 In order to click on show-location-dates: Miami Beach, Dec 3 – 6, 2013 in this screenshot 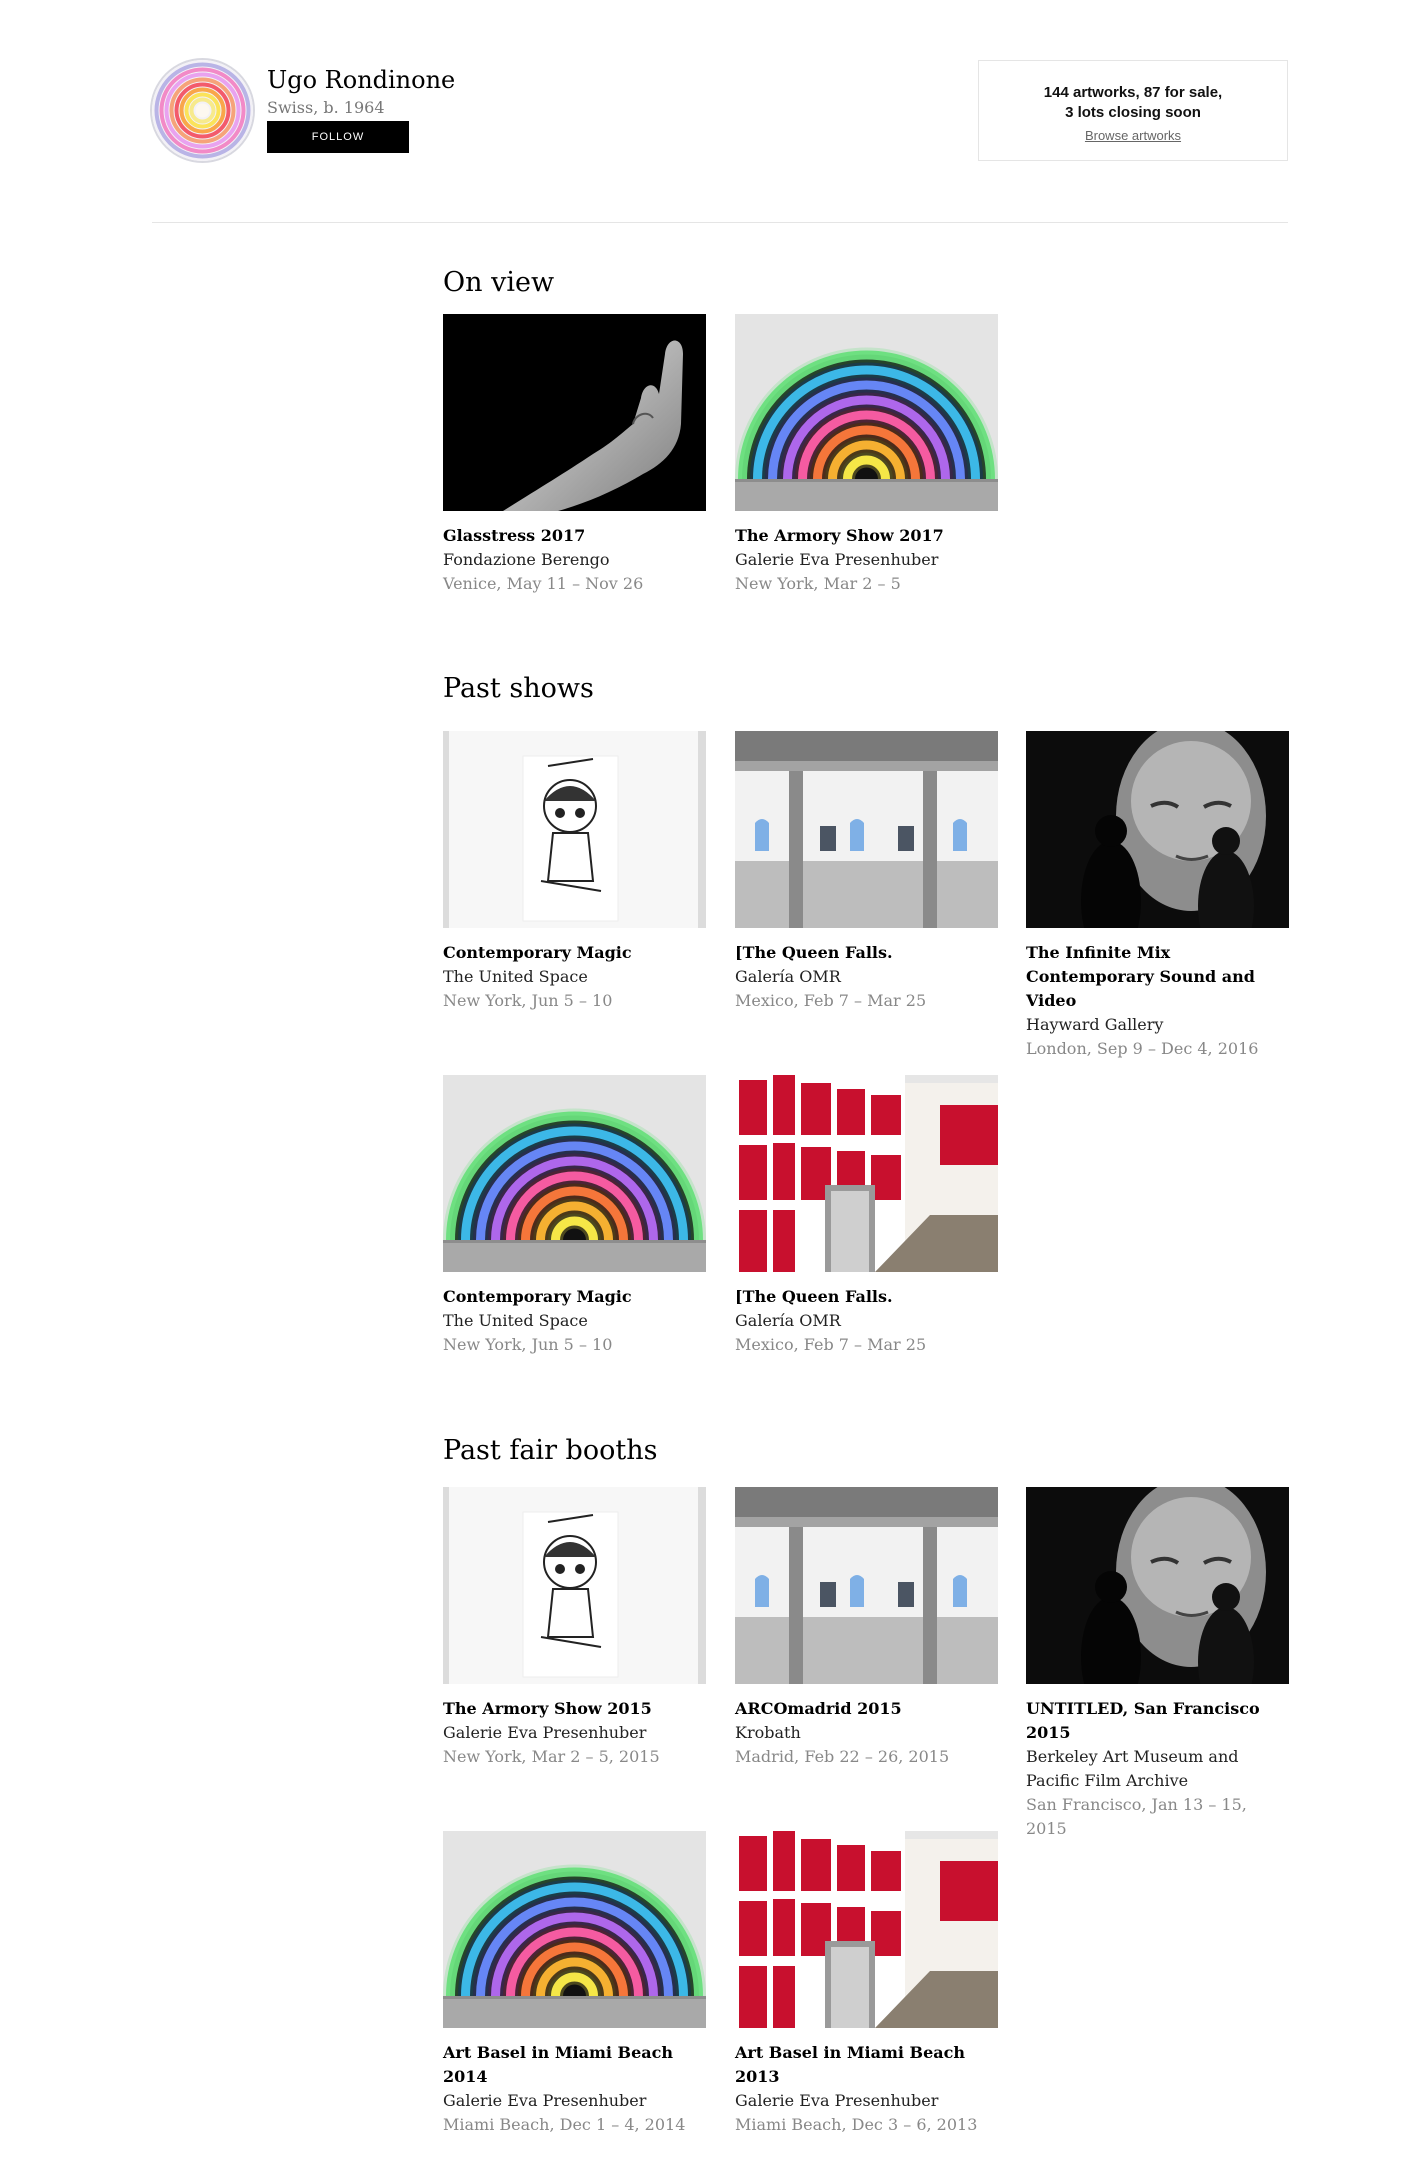, I will do `click(856, 2124)`.